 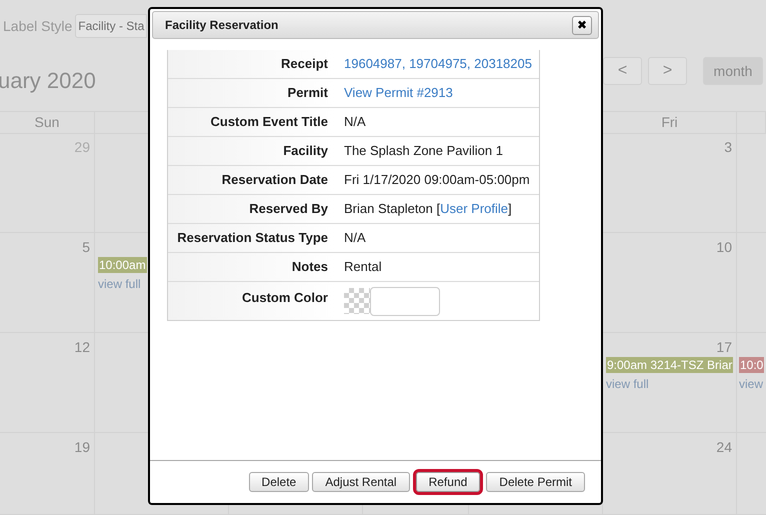 I want to click on day-number: 5, so click(x=86, y=247).